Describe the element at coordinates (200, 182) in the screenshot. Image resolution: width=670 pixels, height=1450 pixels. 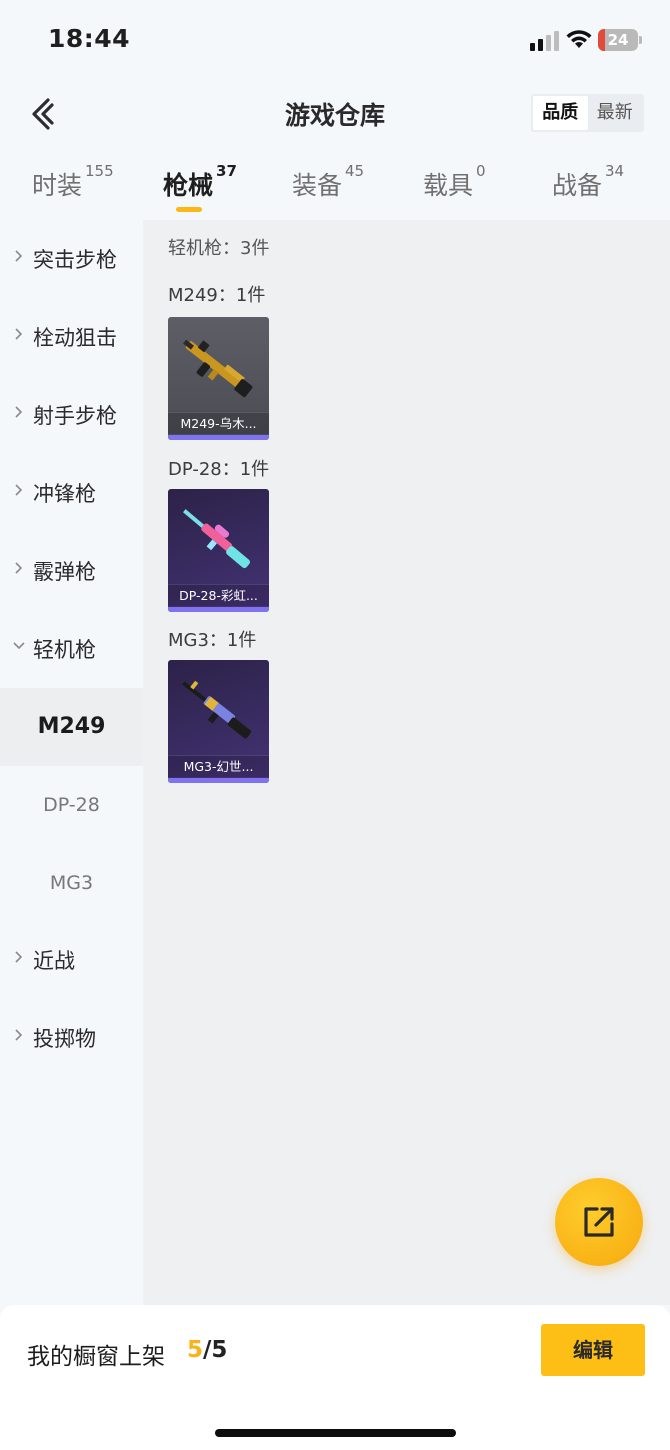
I see `tab-firearms: 枪械 37` at that location.